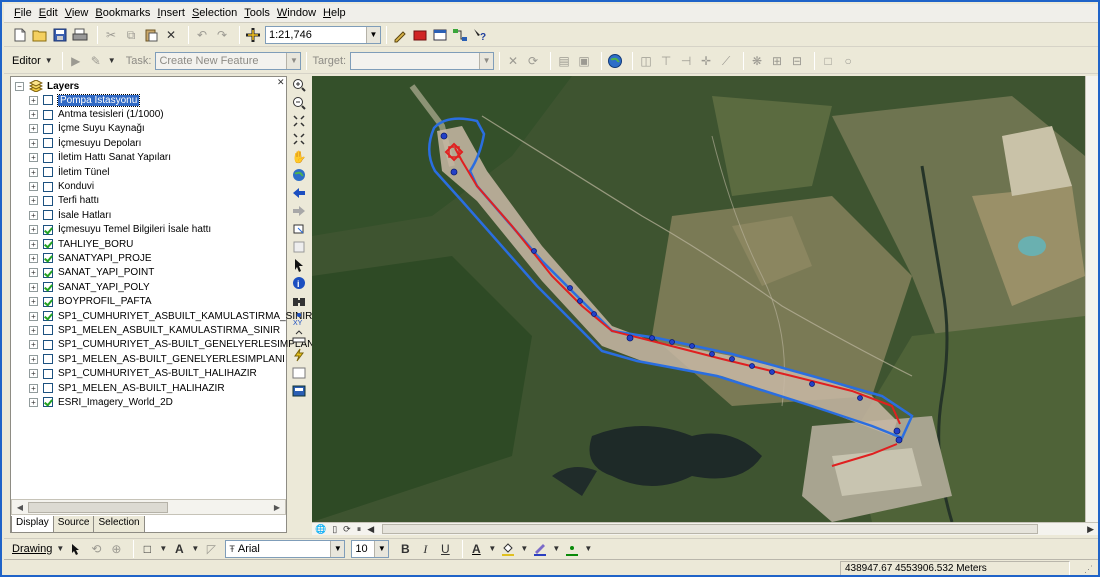 This screenshot has height=577, width=1100. Describe the element at coordinates (105, 301) in the screenshot. I see `layer-name: BOYPROFIL_PAFTA` at that location.